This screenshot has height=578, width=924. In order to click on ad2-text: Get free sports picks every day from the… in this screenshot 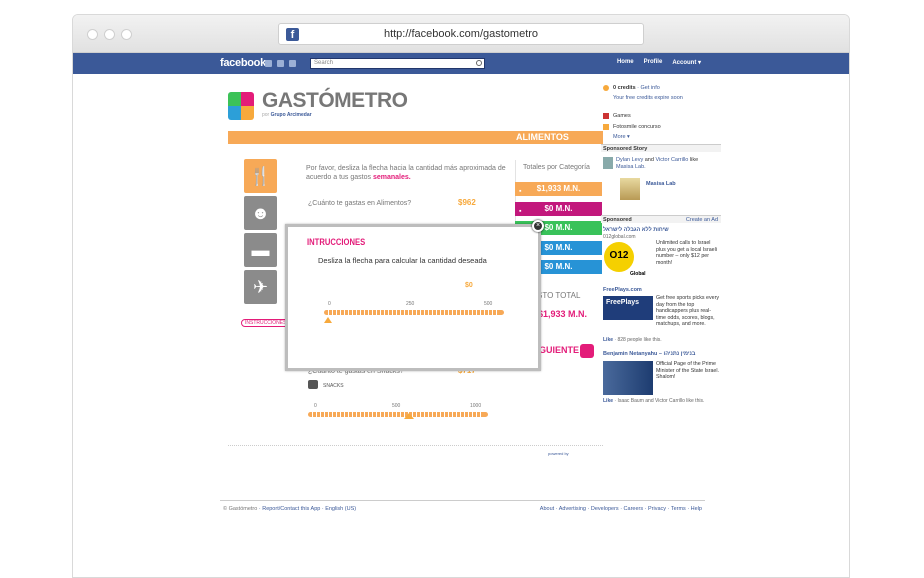, I will do `click(687, 311)`.